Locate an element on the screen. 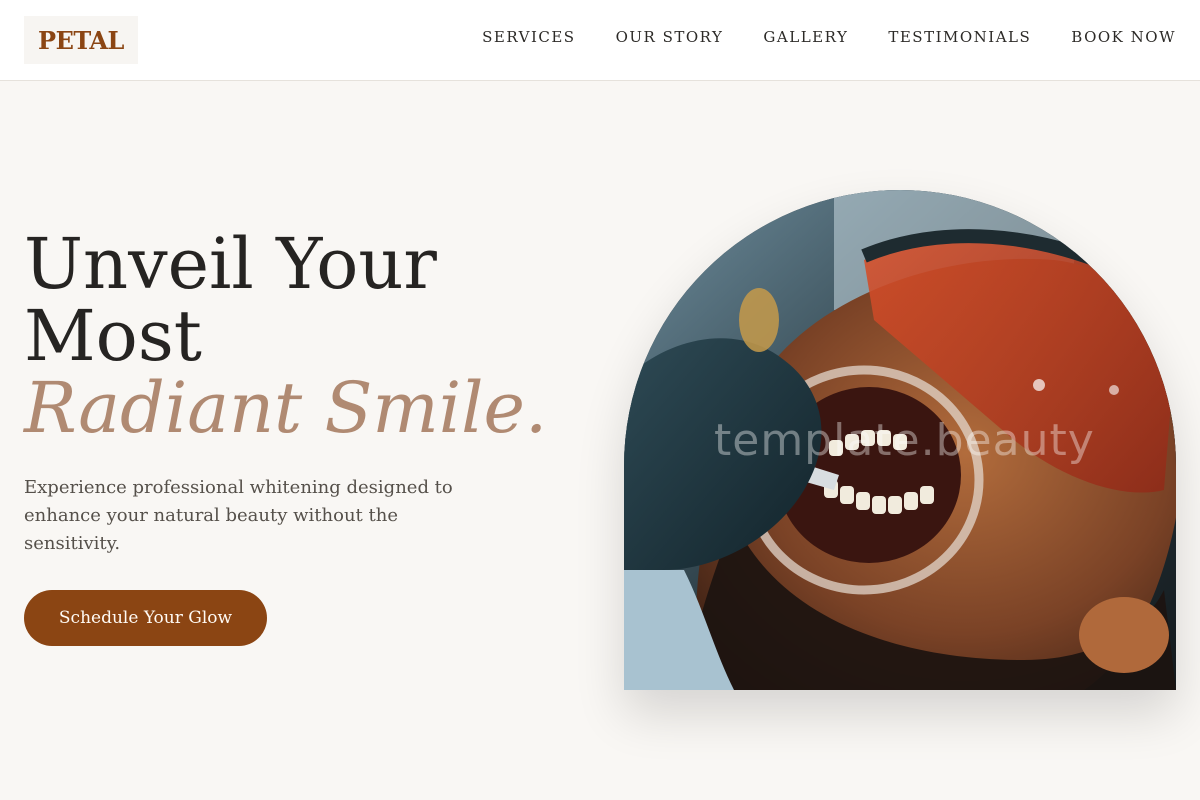 The height and width of the screenshot is (800, 1200). nav-testimonials-link: TESTIMONIALS is located at coordinates (959, 37).